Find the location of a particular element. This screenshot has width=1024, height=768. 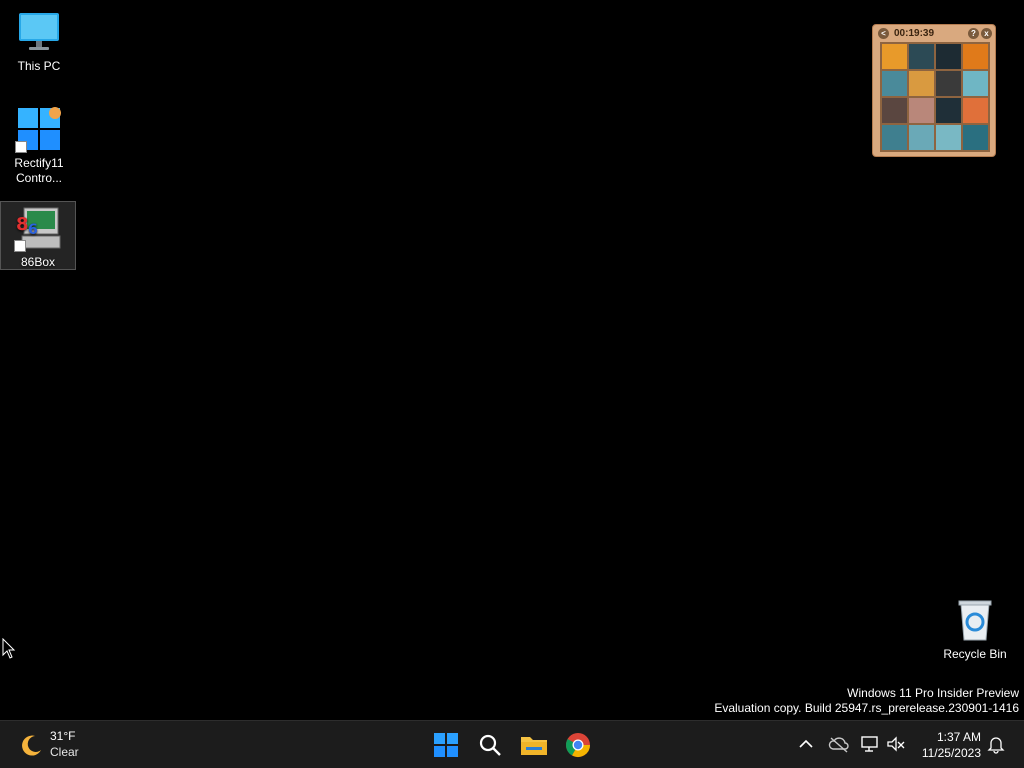

search-button is located at coordinates (490, 745).